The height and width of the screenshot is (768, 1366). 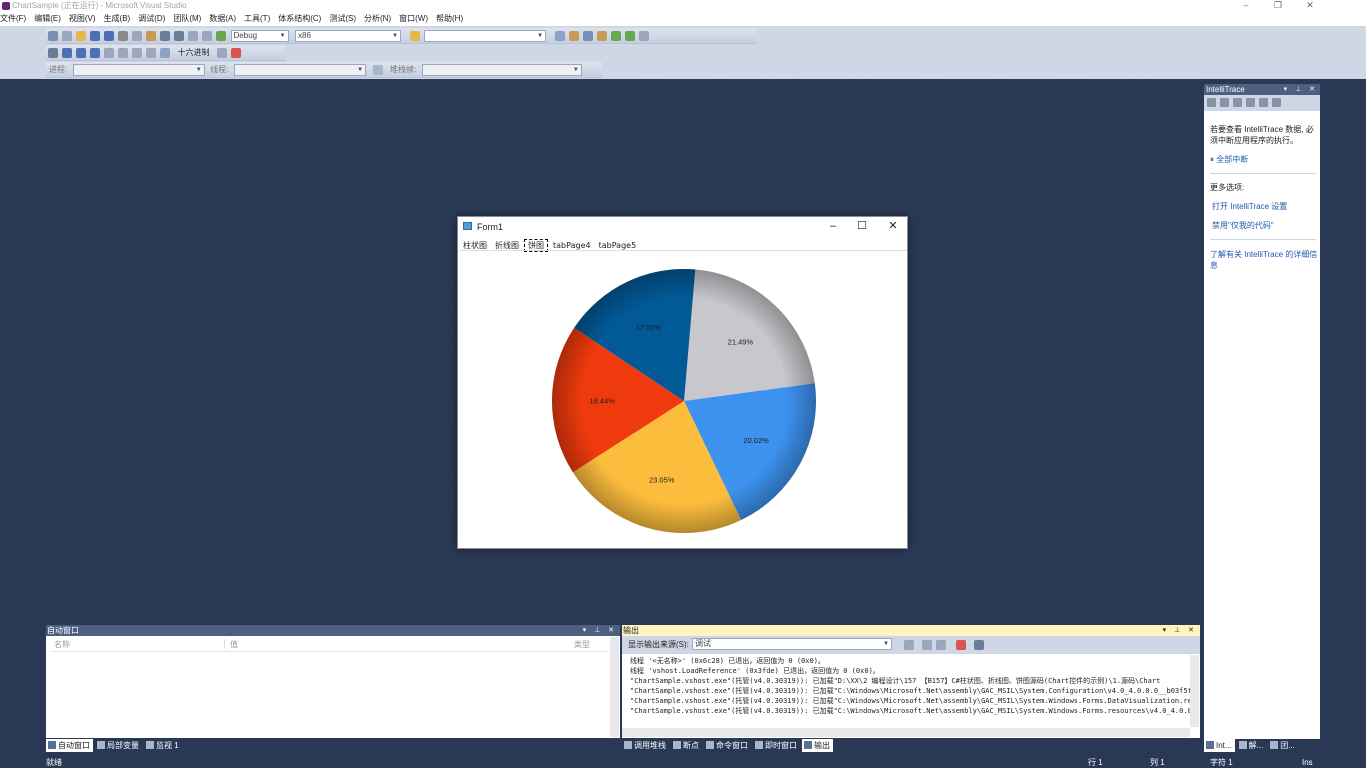 What do you see at coordinates (67, 36) in the screenshot?
I see `add-item-icon` at bounding box center [67, 36].